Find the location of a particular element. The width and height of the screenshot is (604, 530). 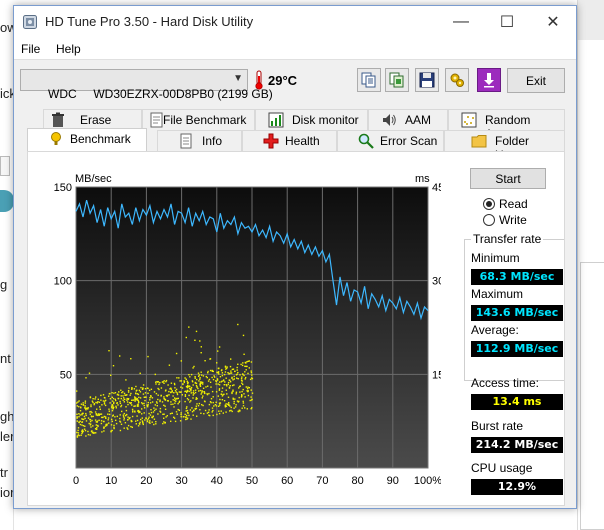

tab-benchmark: Benchmark is located at coordinates (87, 139).